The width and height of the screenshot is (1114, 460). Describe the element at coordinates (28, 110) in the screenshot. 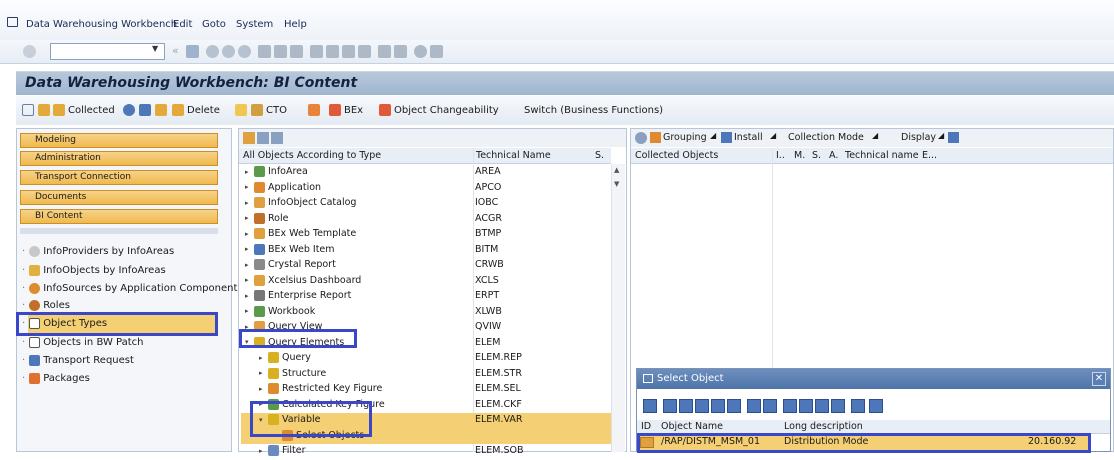

I see `window-icon` at that location.